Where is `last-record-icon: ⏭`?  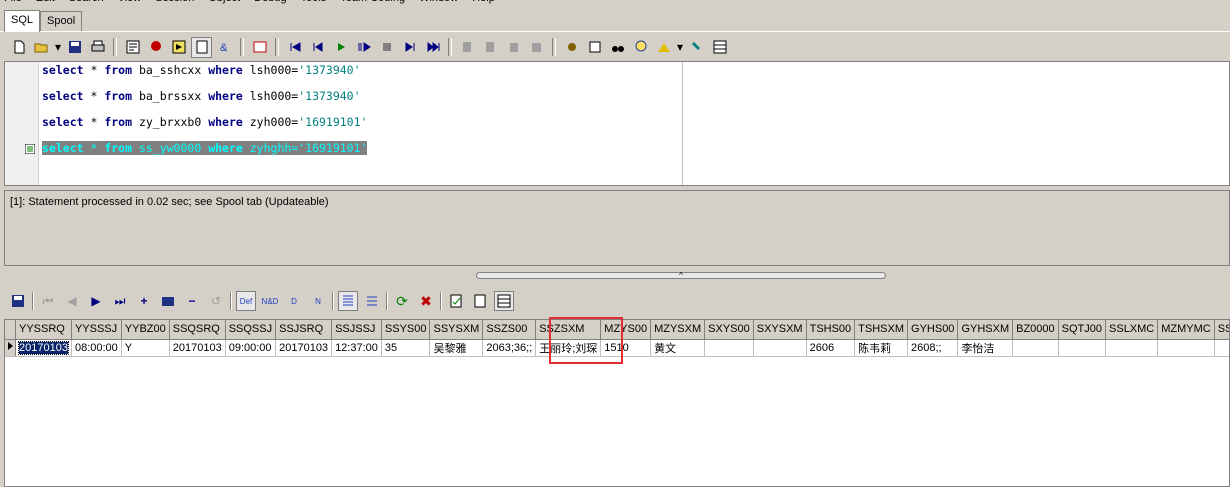 last-record-icon: ⏭ is located at coordinates (120, 301).